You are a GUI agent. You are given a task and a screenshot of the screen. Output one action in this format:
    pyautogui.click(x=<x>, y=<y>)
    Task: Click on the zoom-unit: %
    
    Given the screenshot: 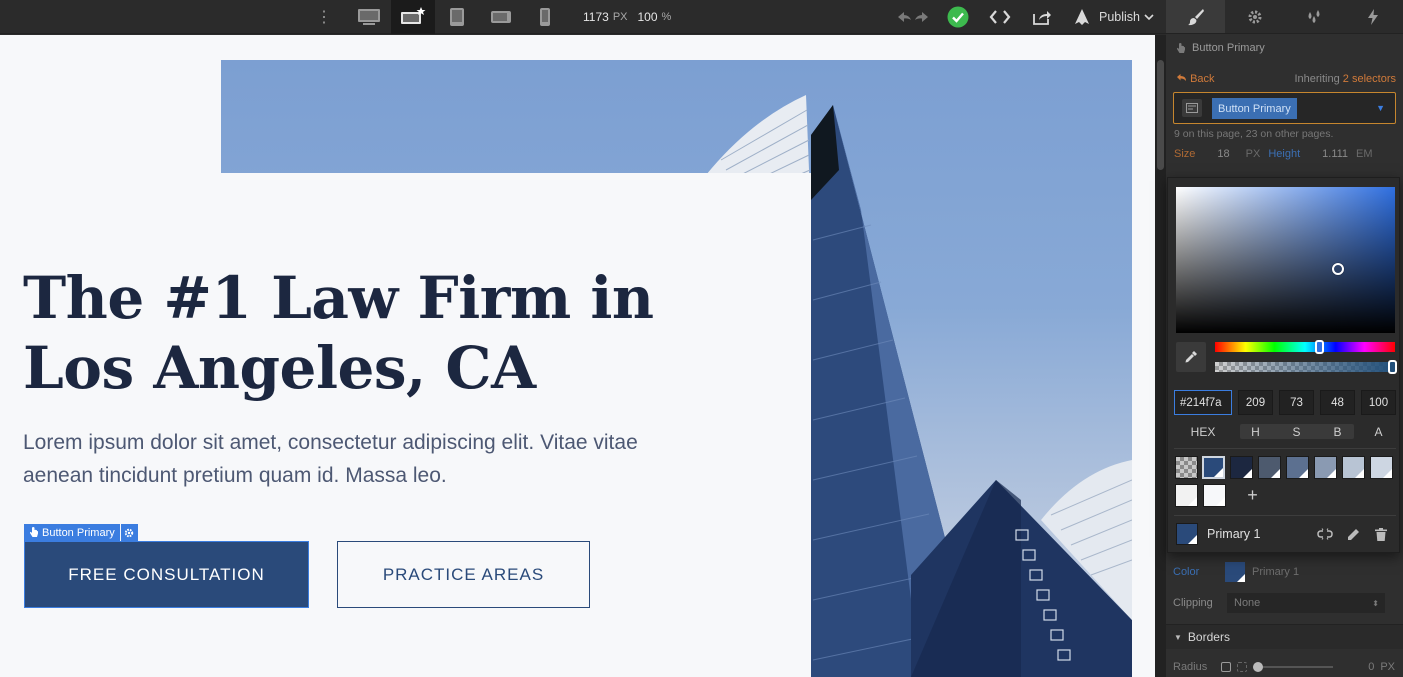 What is the action you would take?
    pyautogui.click(x=666, y=17)
    